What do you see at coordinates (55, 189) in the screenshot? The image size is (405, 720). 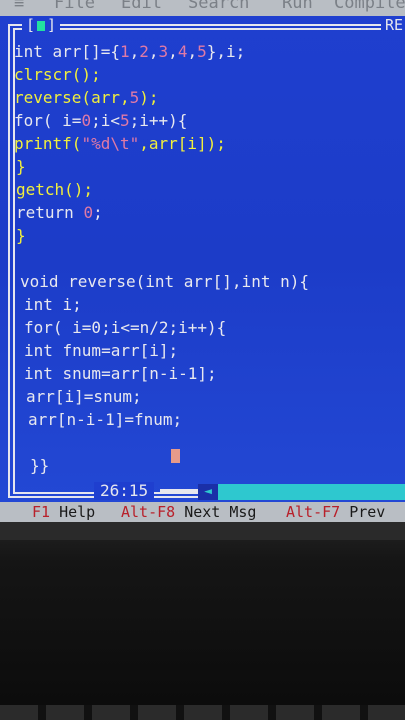 I see `code-token: getch();` at bounding box center [55, 189].